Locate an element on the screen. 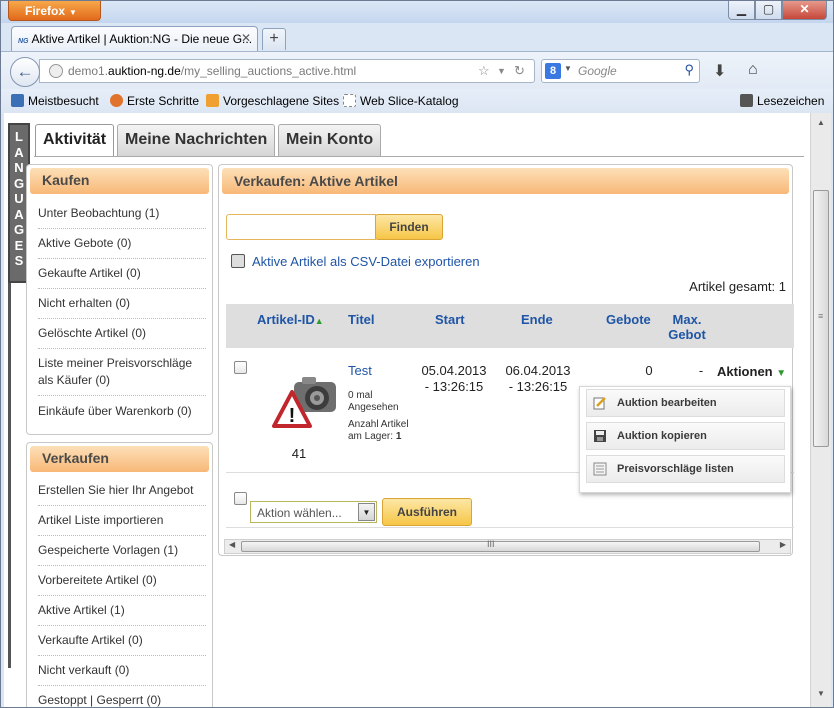 This screenshot has height=708, width=834. col-artikel-id: Artikel-ID▲ is located at coordinates (290, 320).